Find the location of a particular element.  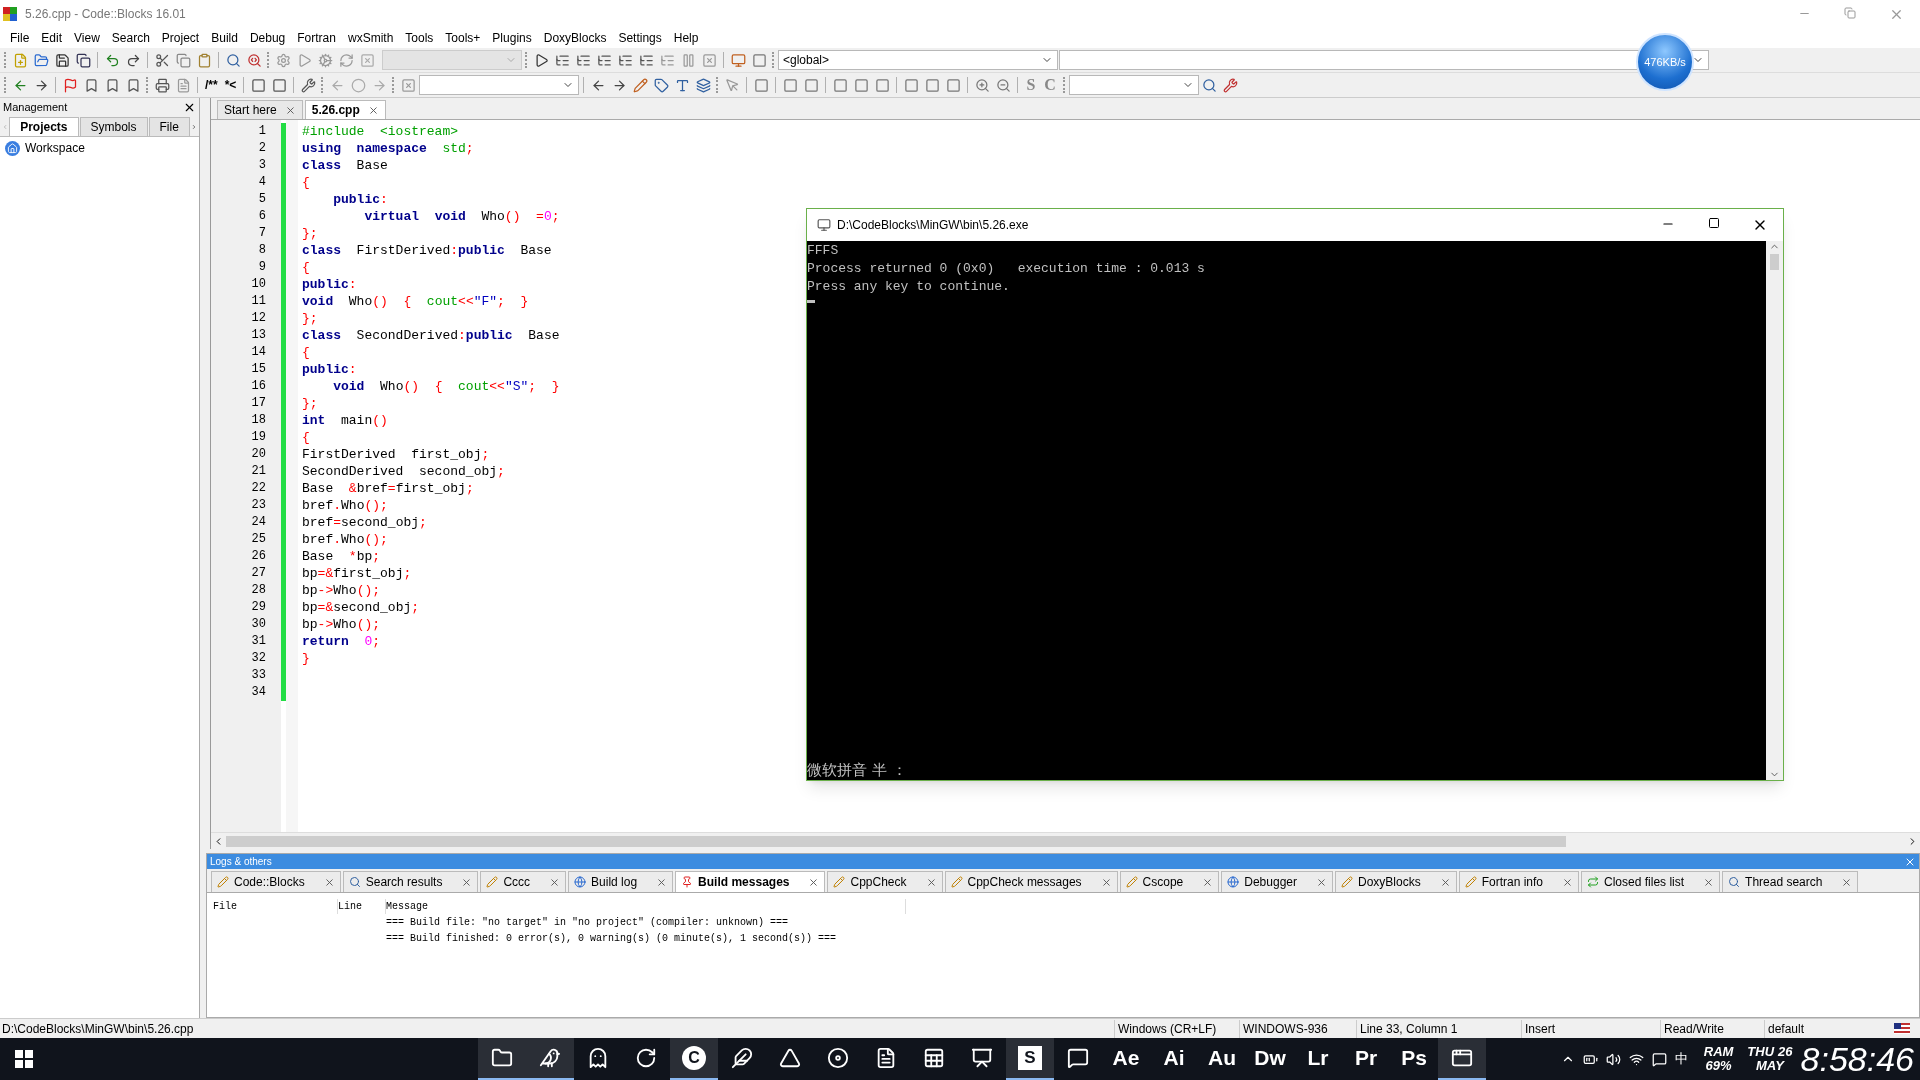

scroll-thumb is located at coordinates (1774, 262).